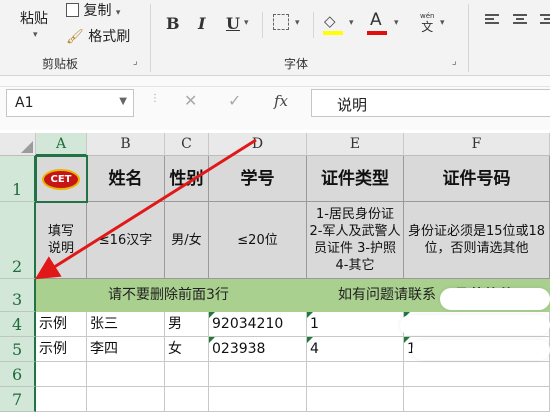  Describe the element at coordinates (61, 349) in the screenshot. I see `cell-a5: 示例` at that location.